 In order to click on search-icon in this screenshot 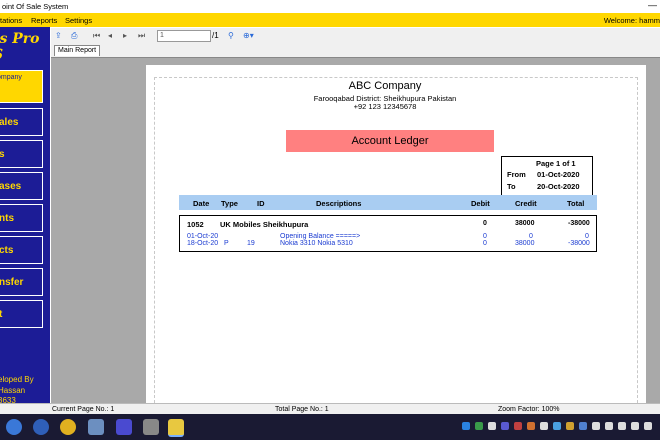, I will do `click(41, 427)`.